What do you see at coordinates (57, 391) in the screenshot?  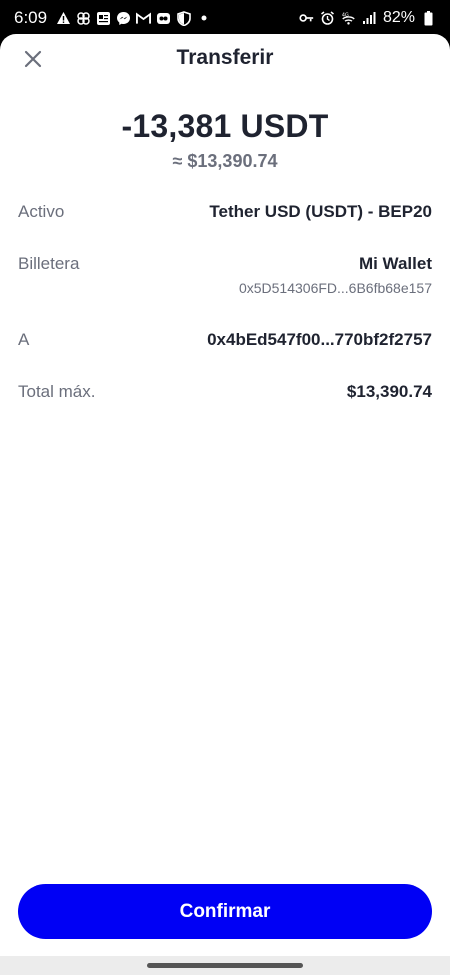 I see `total-label: Total máx.` at bounding box center [57, 391].